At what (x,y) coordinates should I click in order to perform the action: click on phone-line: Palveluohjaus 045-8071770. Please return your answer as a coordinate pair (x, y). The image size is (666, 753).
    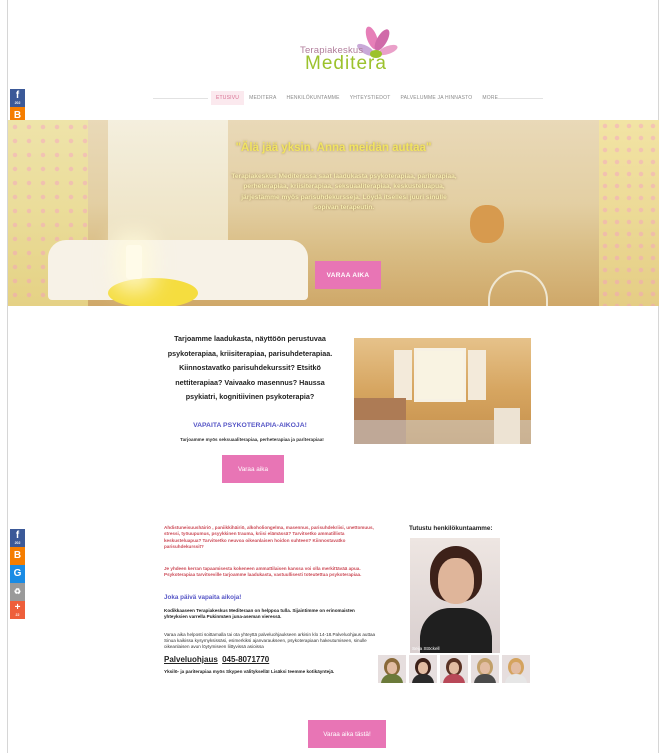
    Looking at the image, I should click on (270, 659).